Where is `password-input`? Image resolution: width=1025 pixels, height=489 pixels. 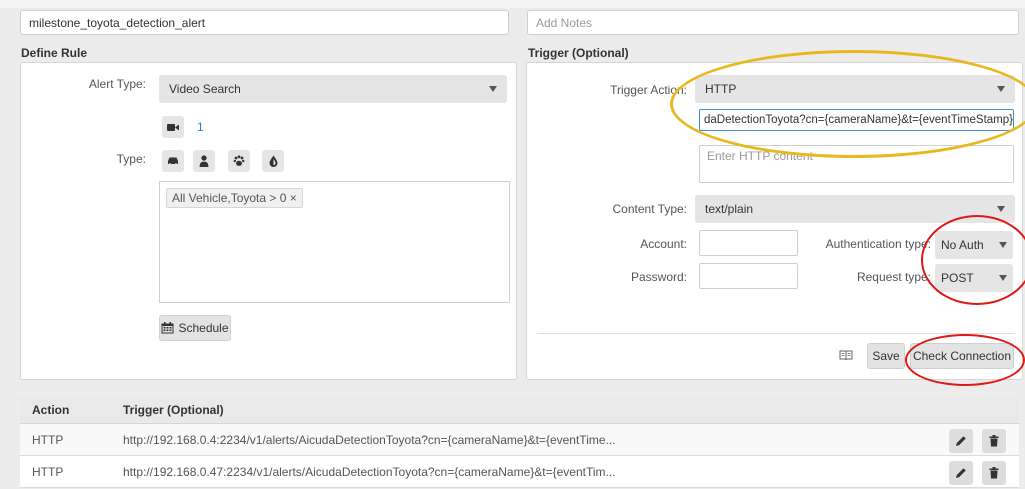 password-input is located at coordinates (748, 276).